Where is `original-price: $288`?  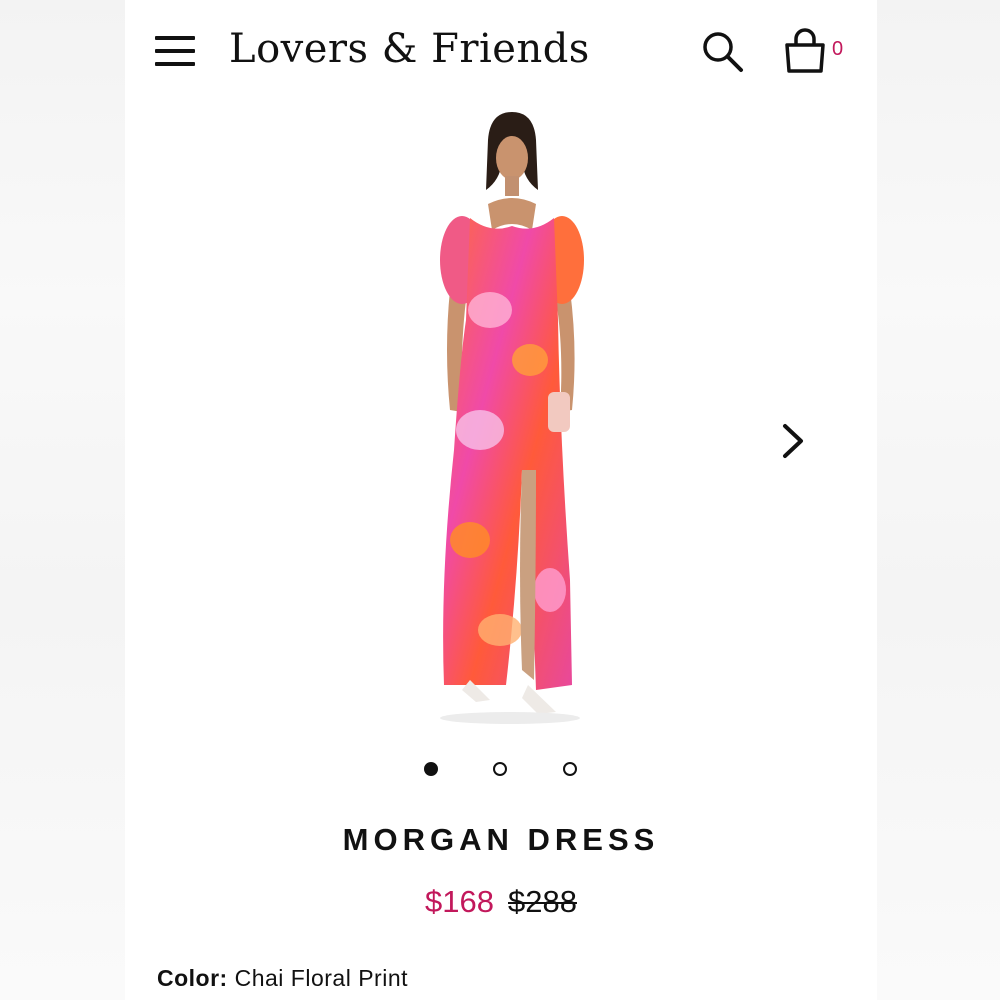
original-price: $288 is located at coordinates (542, 901).